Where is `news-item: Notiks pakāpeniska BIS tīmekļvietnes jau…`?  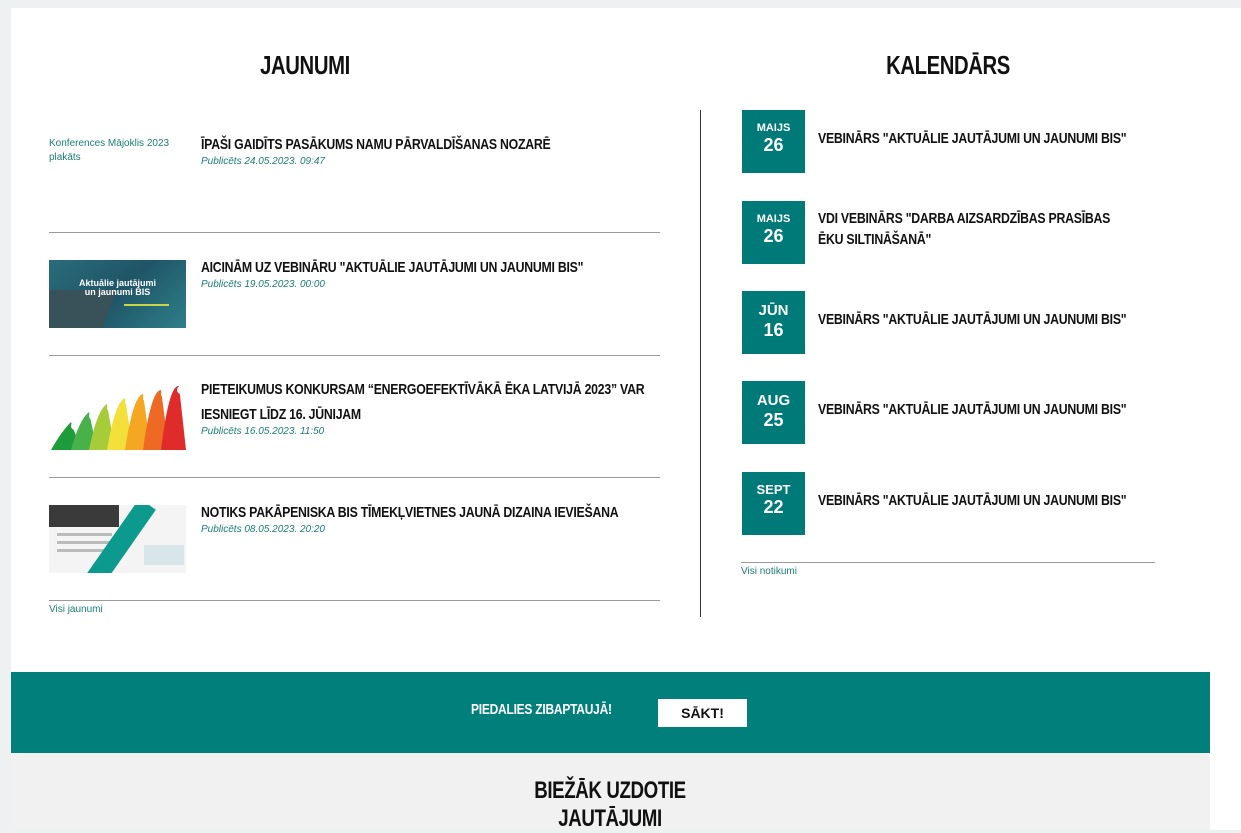
news-item: Notiks pakāpeniska BIS tīmekļvietnes jau… is located at coordinates (354, 538).